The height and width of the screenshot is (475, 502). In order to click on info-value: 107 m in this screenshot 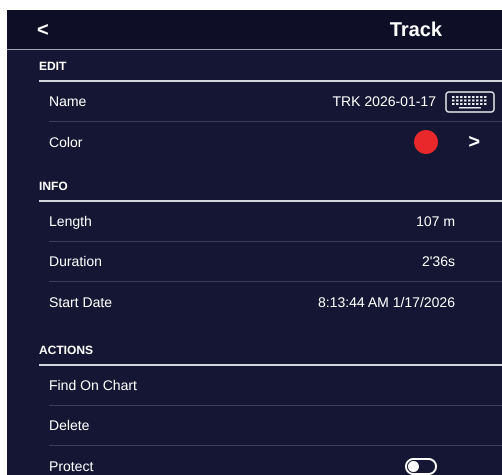, I will do `click(435, 221)`.